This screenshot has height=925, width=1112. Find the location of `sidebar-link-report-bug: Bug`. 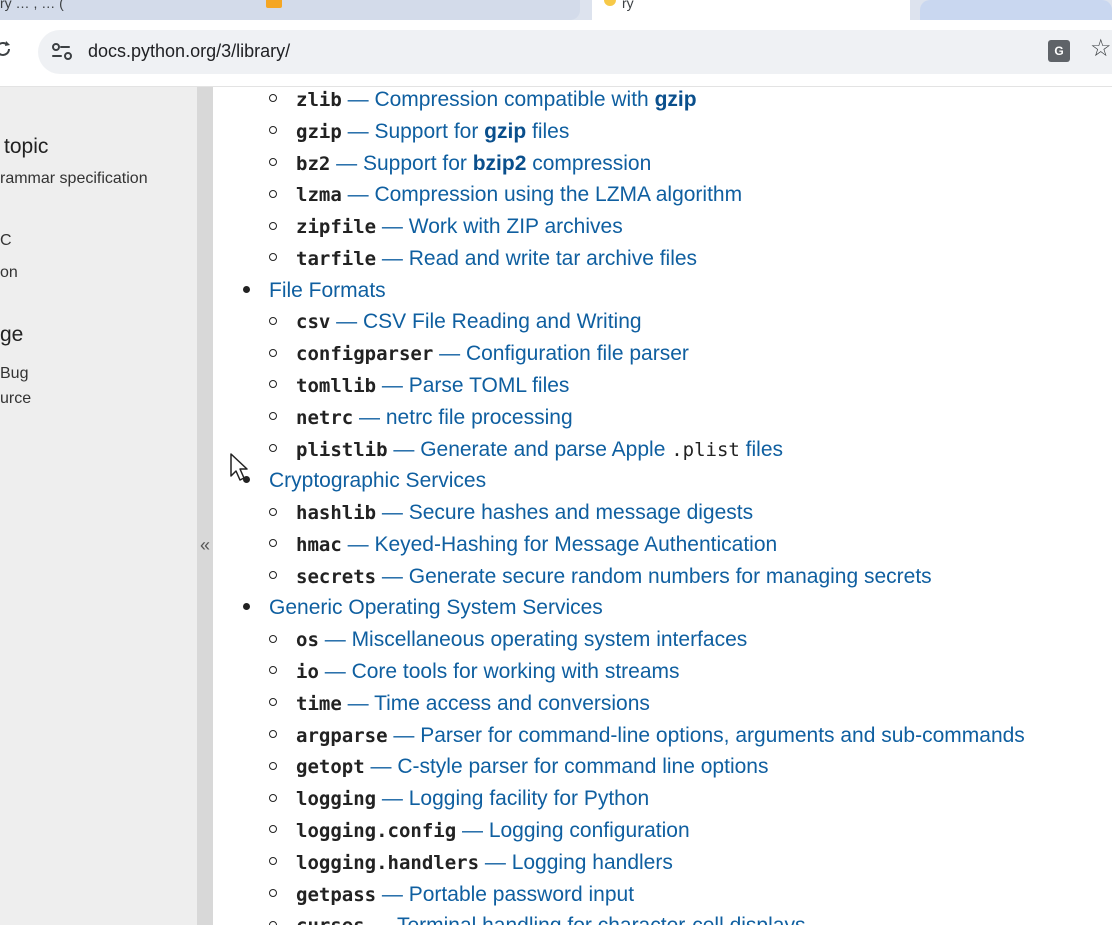

sidebar-link-report-bug: Bug is located at coordinates (14, 374).